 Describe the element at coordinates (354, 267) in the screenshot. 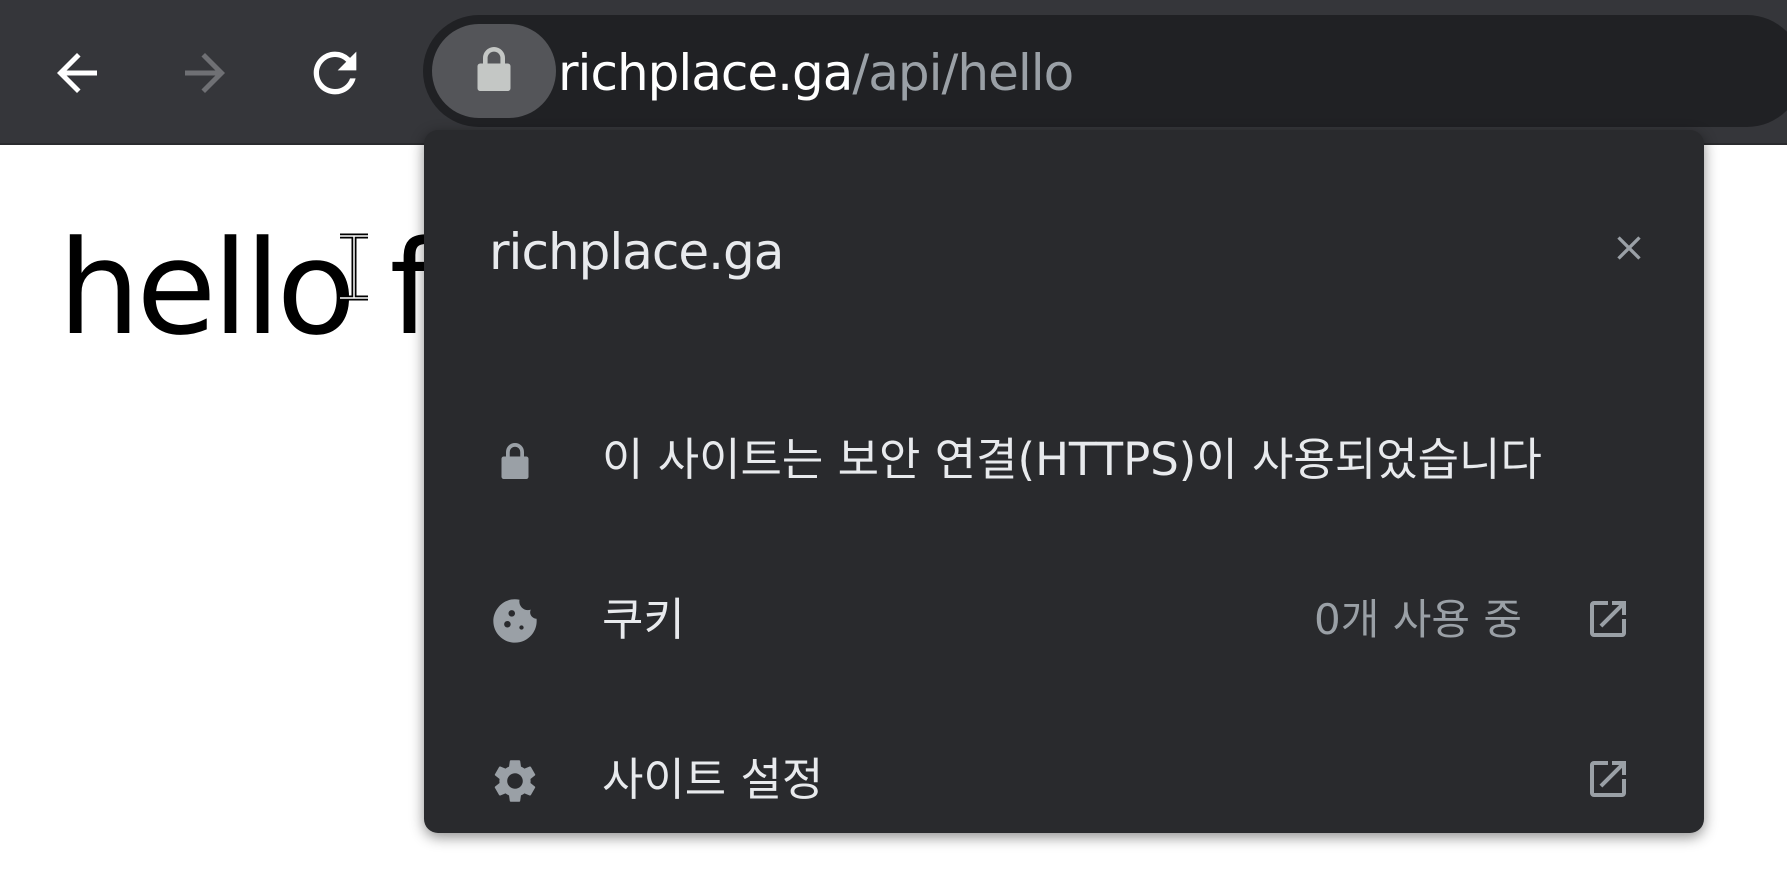

I see `text-cursor-icon` at that location.